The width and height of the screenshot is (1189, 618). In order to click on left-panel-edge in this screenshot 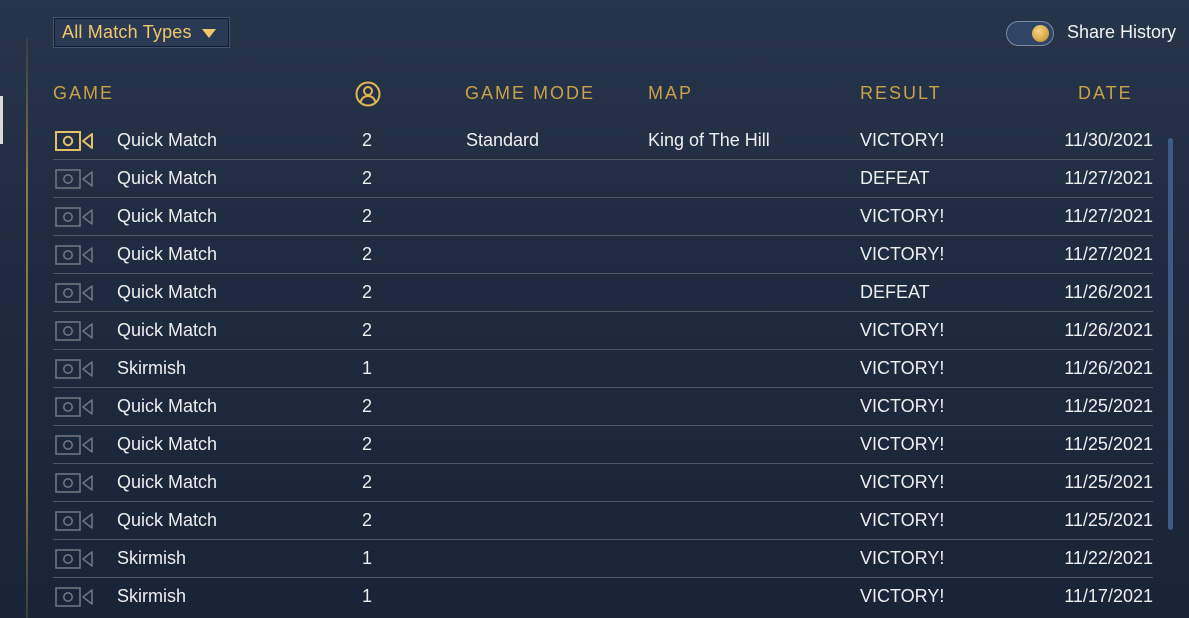, I will do `click(1, 120)`.